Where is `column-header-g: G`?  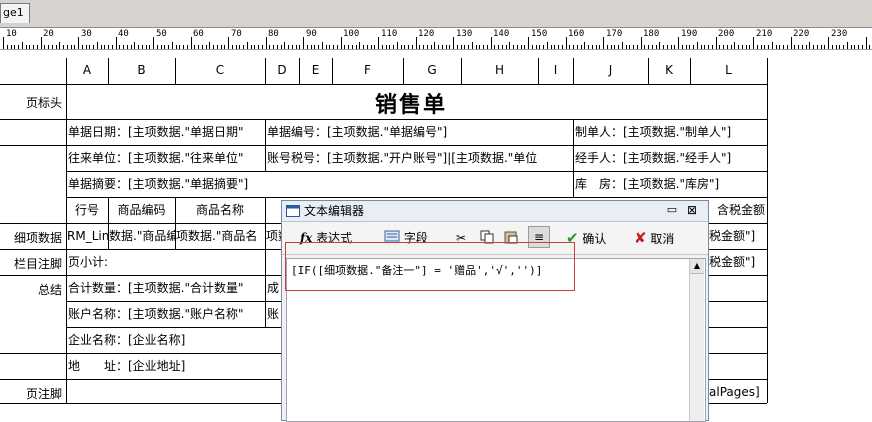 column-header-g: G is located at coordinates (432, 70).